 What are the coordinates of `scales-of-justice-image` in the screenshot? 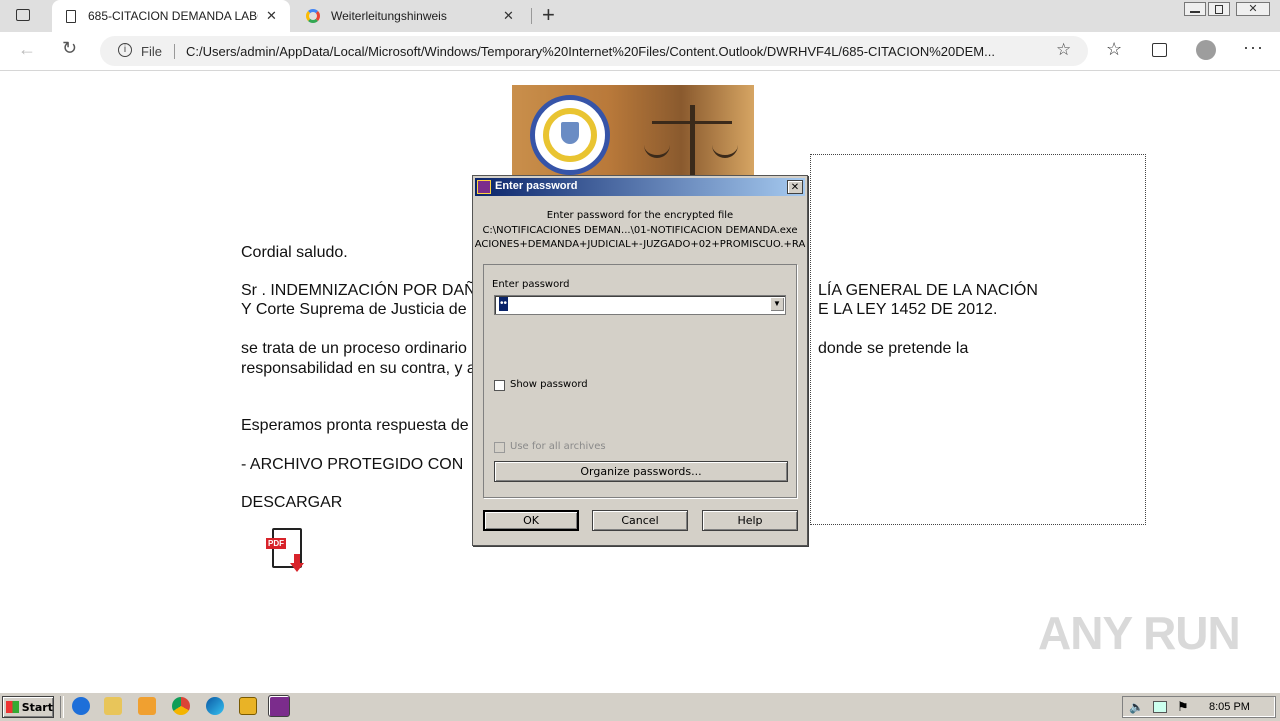 It's located at (692, 140).